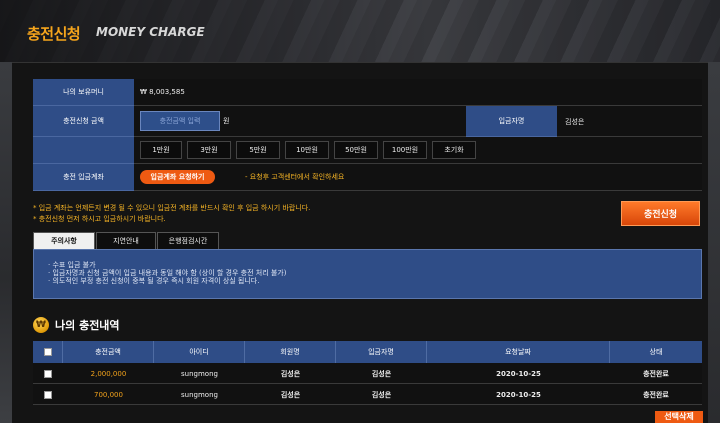 The height and width of the screenshot is (423, 720). What do you see at coordinates (714, 242) in the screenshot?
I see `right-background` at bounding box center [714, 242].